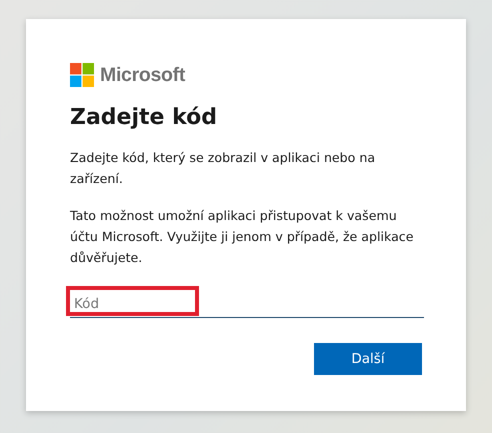  What do you see at coordinates (223, 168) in the screenshot?
I see `instruction-text: Zadejte kód, který se zobrazil v aplikaci nebo na zařízení.` at bounding box center [223, 168].